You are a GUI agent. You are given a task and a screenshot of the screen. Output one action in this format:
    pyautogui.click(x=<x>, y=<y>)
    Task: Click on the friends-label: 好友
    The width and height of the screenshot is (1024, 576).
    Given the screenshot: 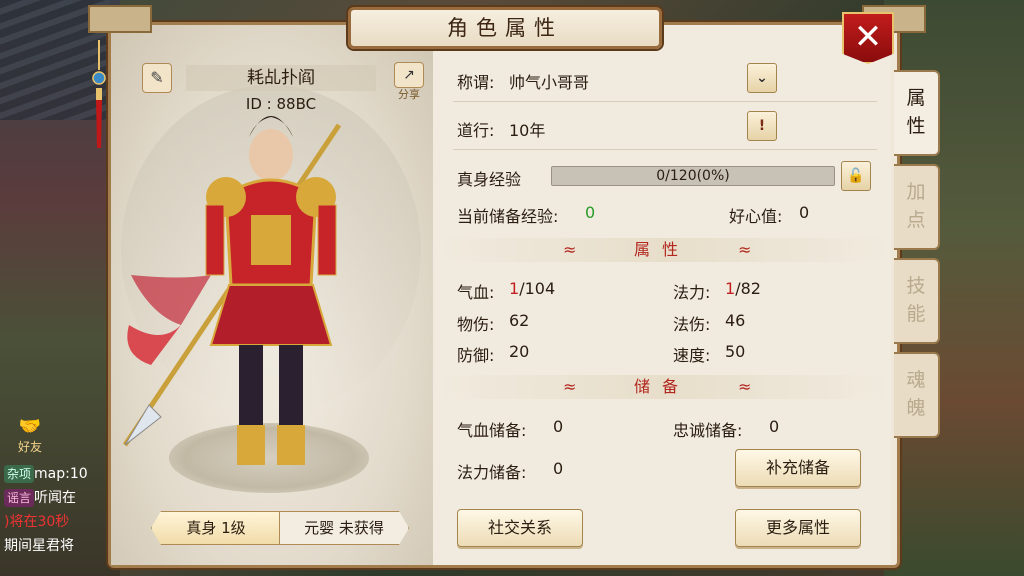 What is the action you would take?
    pyautogui.click(x=29, y=447)
    